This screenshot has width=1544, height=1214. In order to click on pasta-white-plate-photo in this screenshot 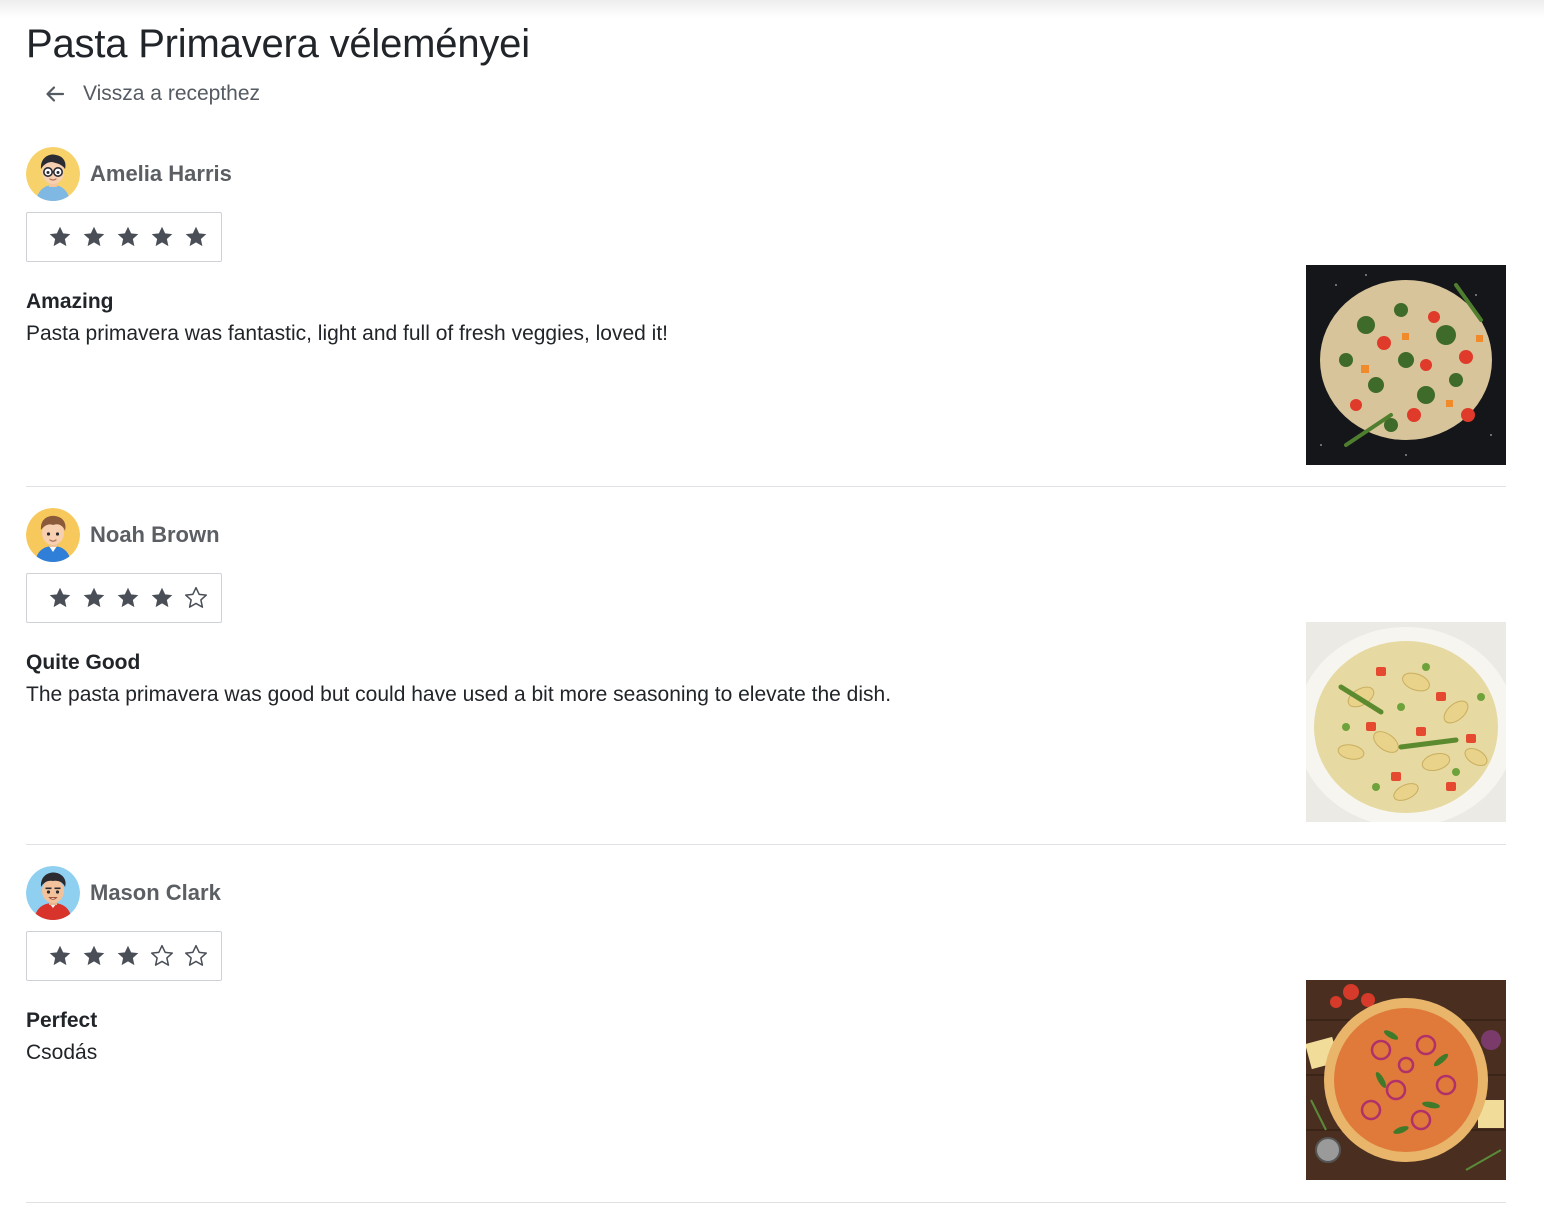, I will do `click(1406, 722)`.